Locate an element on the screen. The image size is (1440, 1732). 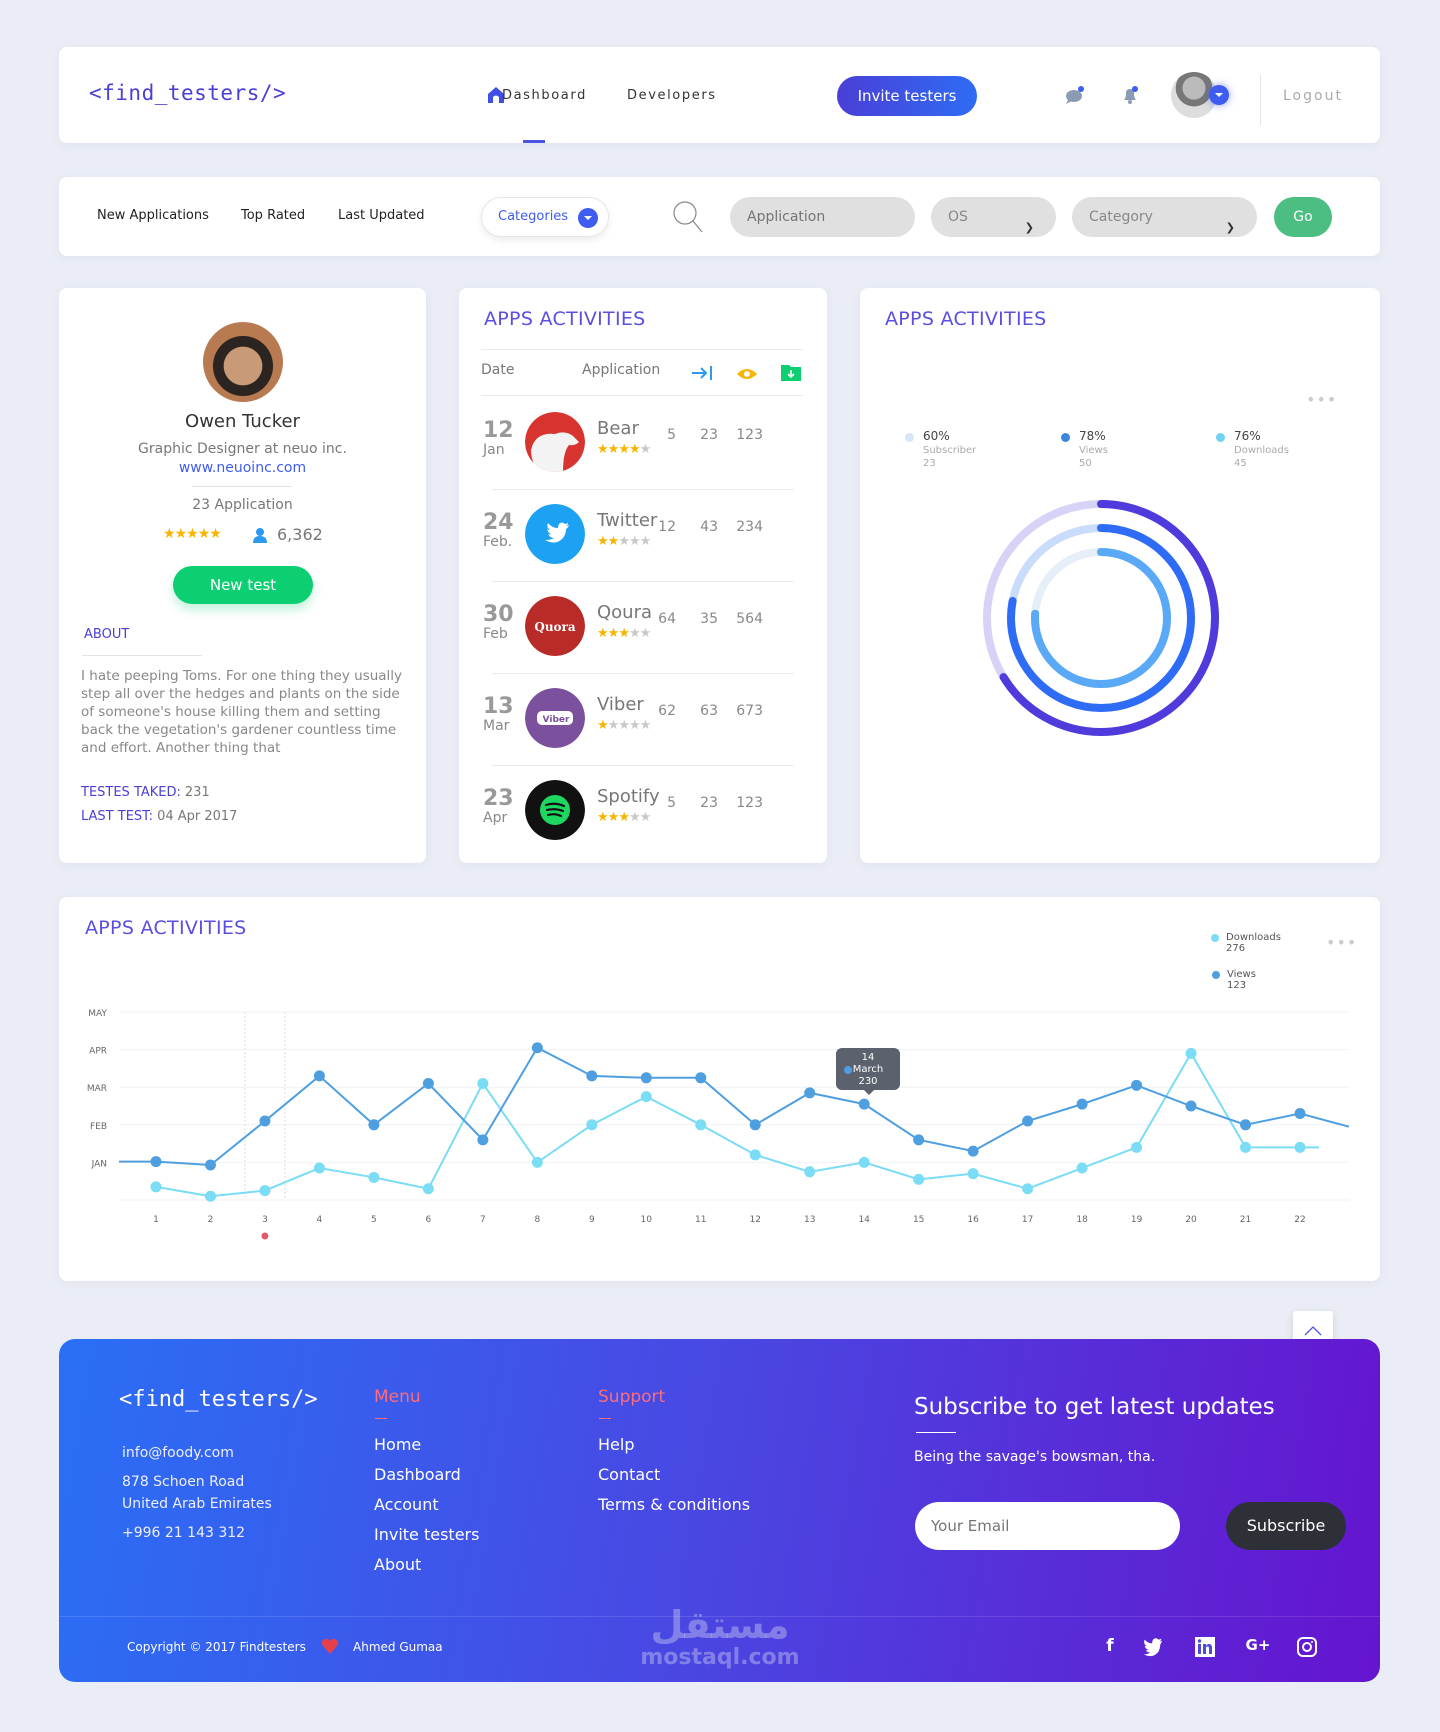
google-plus-icon: G+ is located at coordinates (1258, 1647).